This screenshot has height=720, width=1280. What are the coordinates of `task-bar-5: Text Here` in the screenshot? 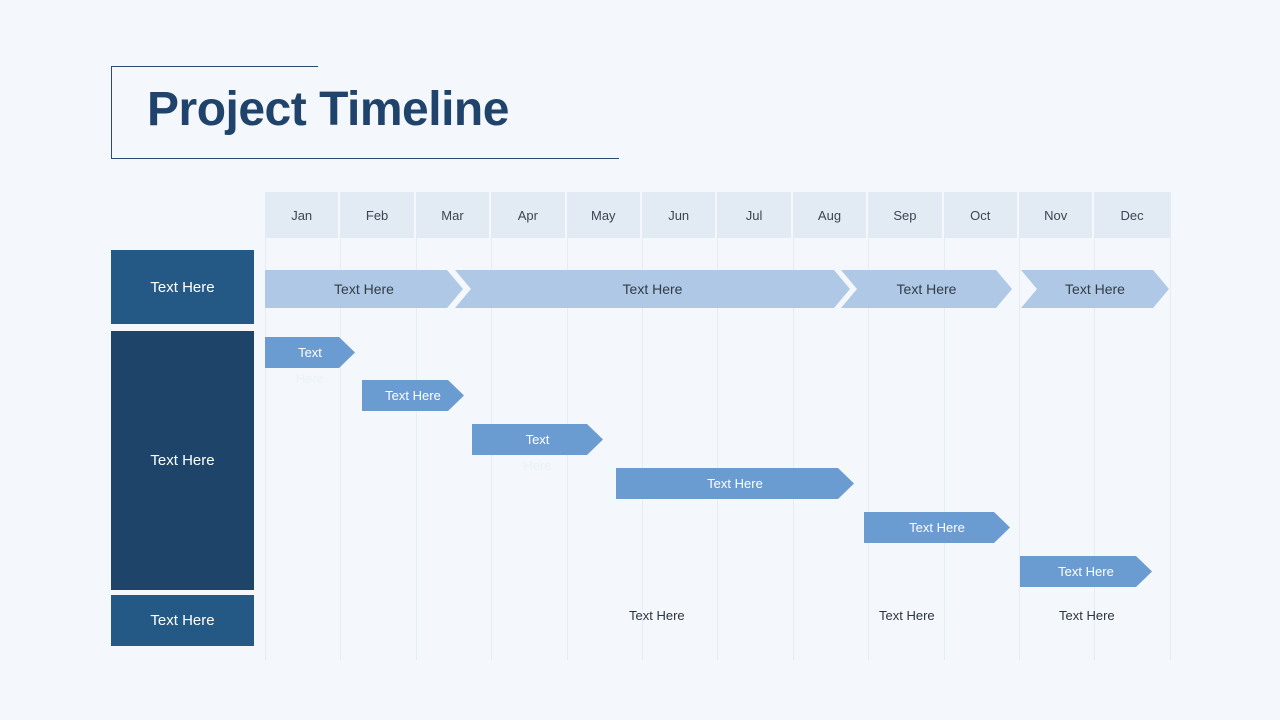 It's located at (937, 527).